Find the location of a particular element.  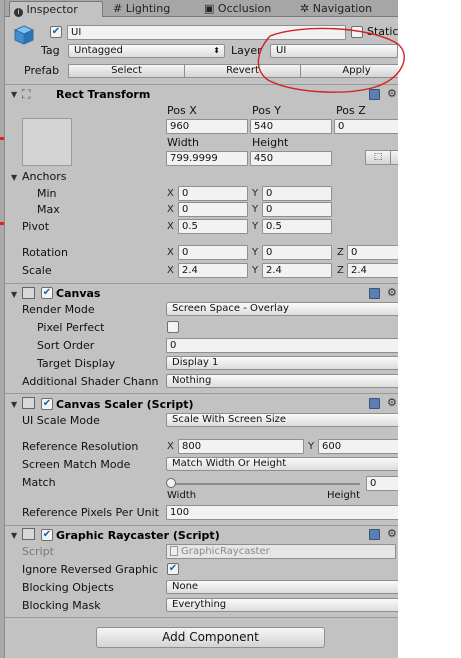

rotation-label: Rotation is located at coordinates (45, 252).